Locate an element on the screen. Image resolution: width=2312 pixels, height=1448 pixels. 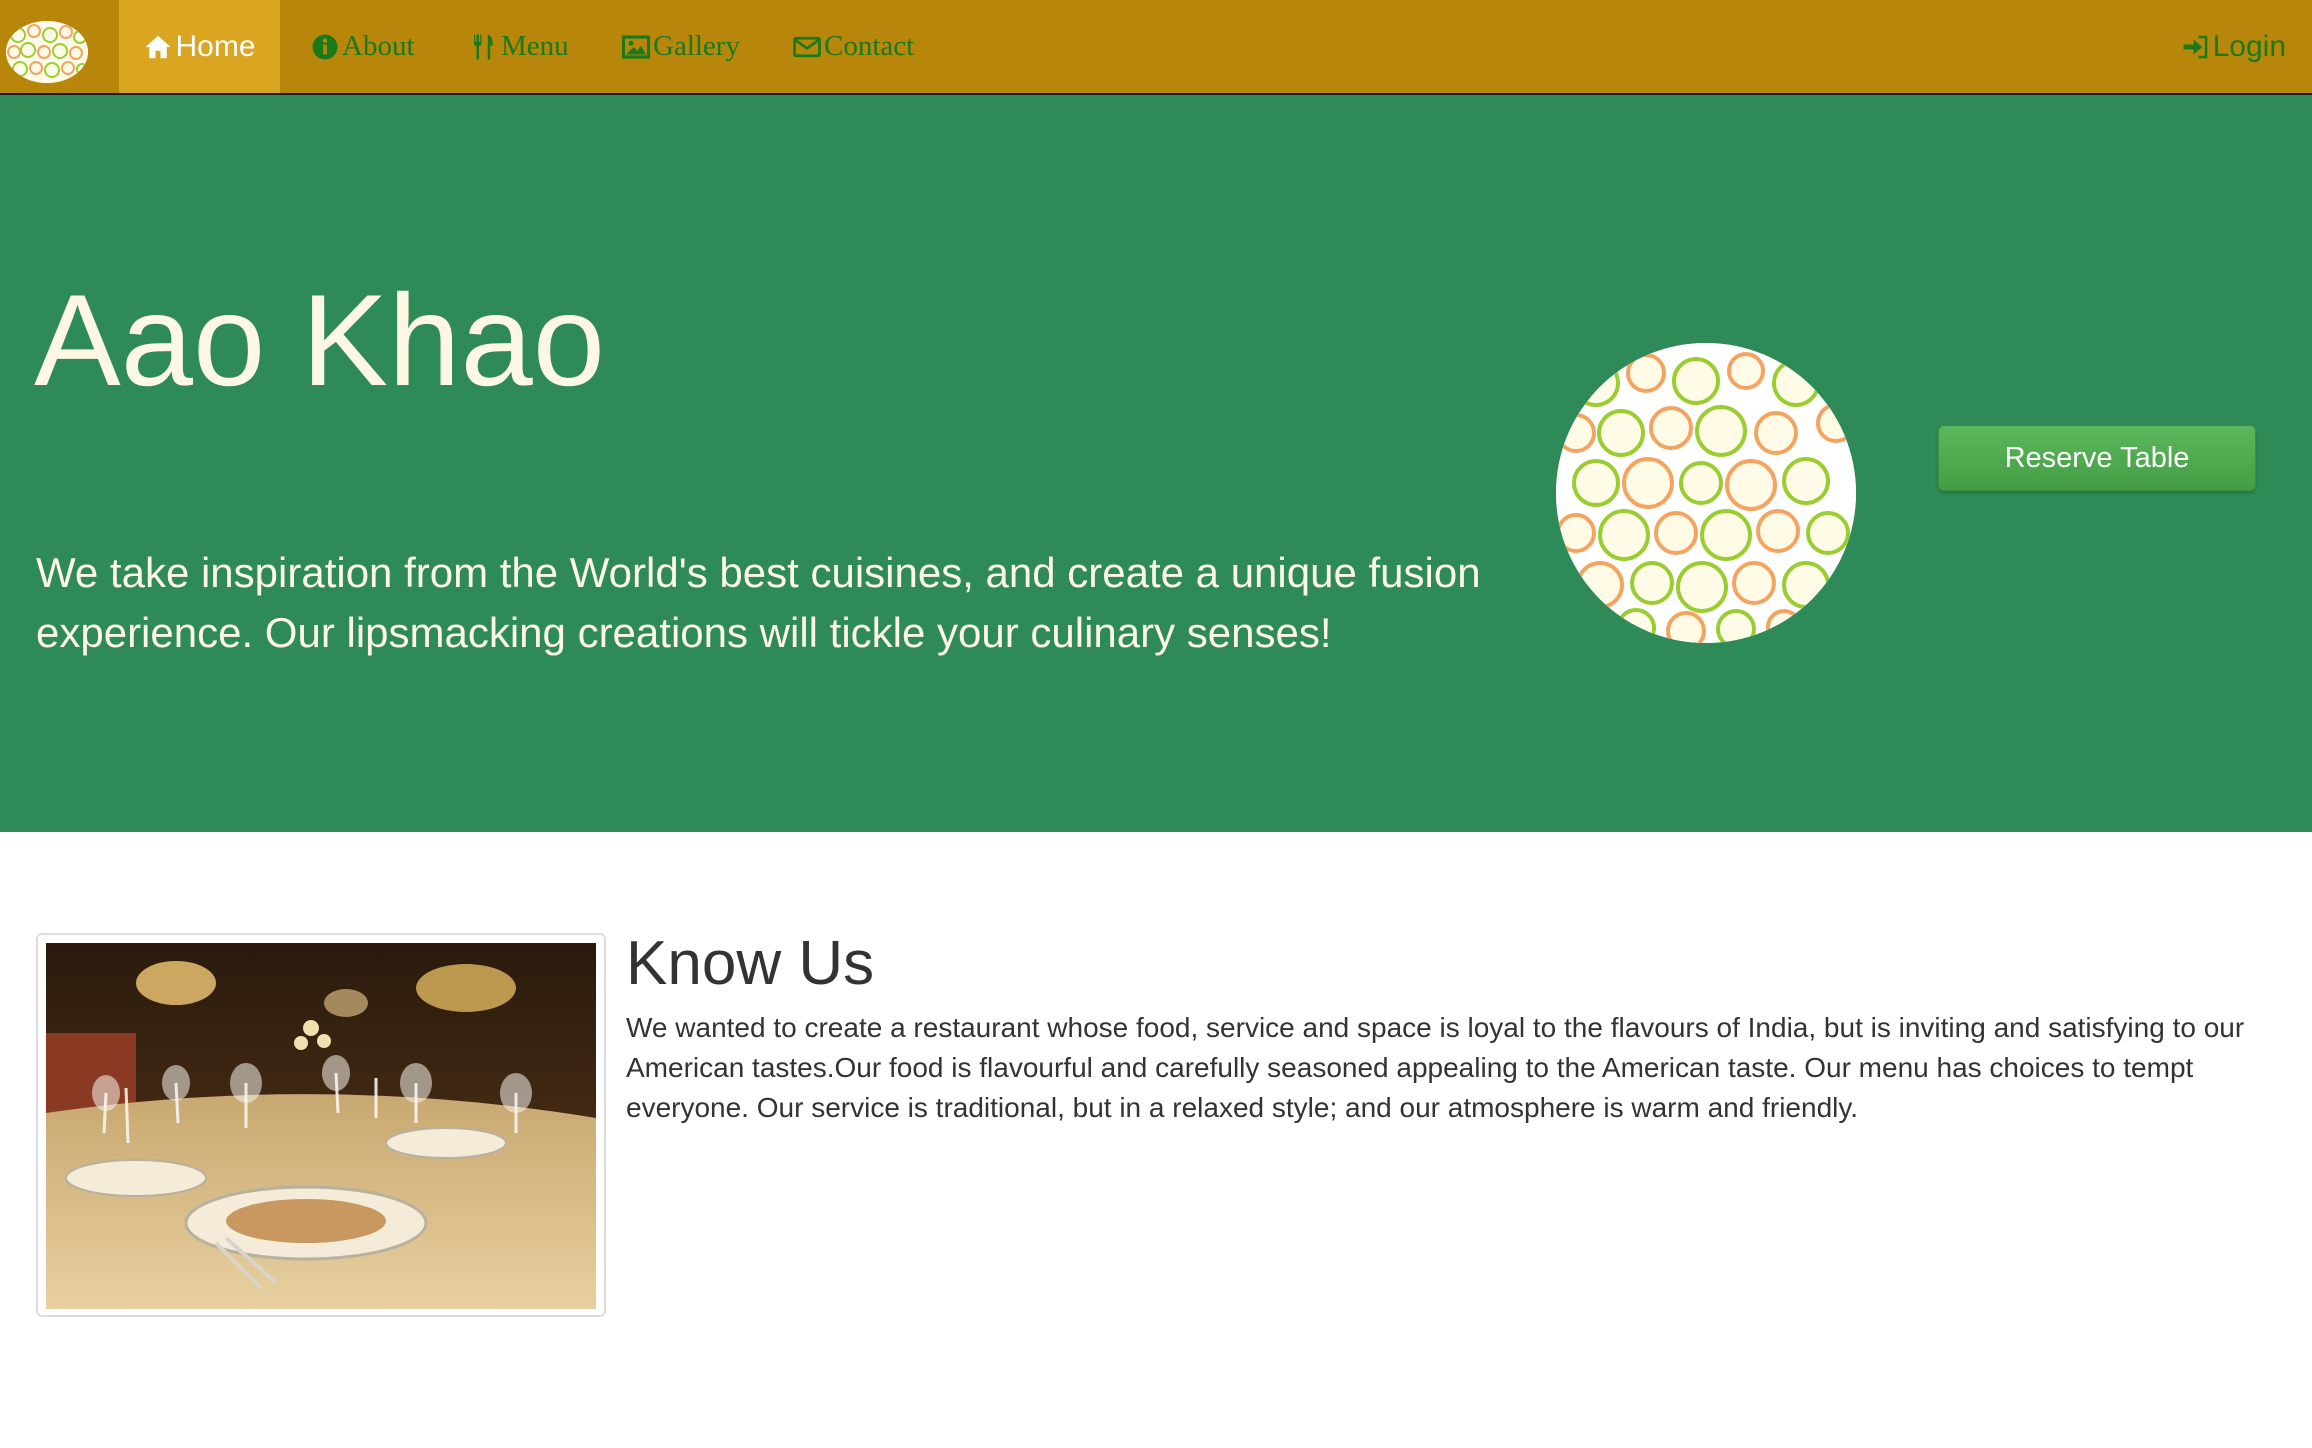
home-icon is located at coordinates (158, 46).